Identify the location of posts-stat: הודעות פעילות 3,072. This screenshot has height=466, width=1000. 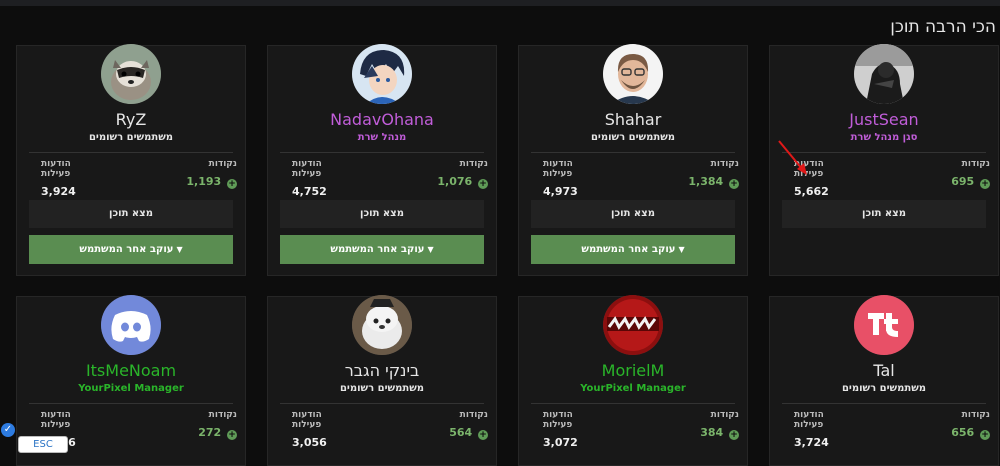
(573, 429).